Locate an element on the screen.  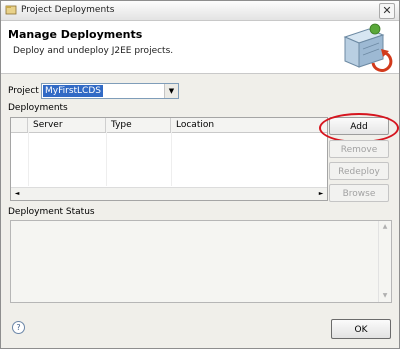
deployment-status-label: Deployment Status is located at coordinates (51, 212).